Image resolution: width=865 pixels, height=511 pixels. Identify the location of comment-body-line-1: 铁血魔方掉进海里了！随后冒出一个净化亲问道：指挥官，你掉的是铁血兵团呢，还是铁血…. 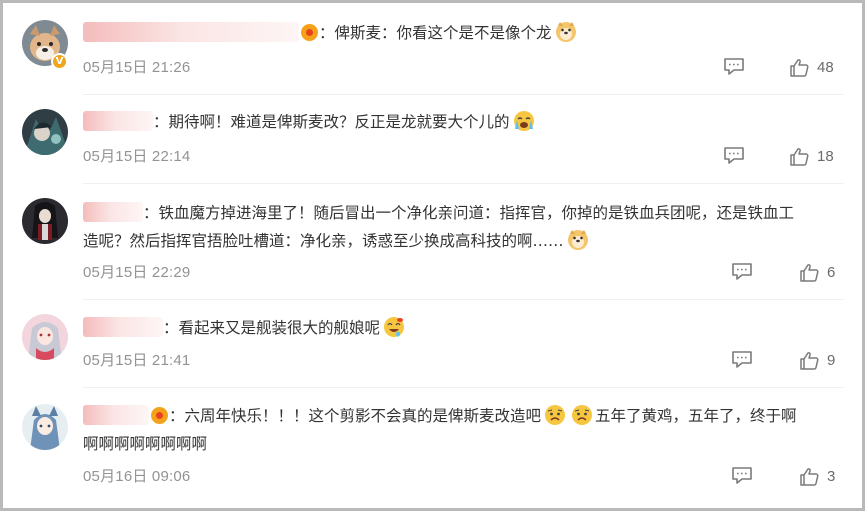
(476, 213).